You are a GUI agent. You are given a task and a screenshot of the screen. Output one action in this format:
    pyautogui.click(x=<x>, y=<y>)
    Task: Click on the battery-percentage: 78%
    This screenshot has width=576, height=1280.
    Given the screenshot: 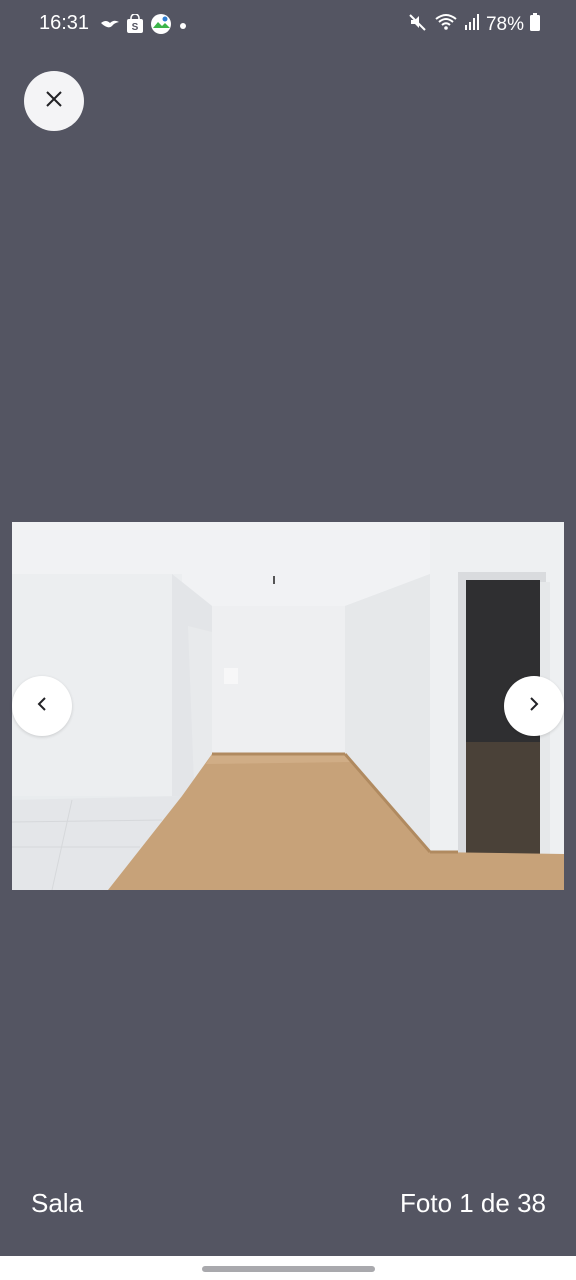 What is the action you would take?
    pyautogui.click(x=504, y=24)
    